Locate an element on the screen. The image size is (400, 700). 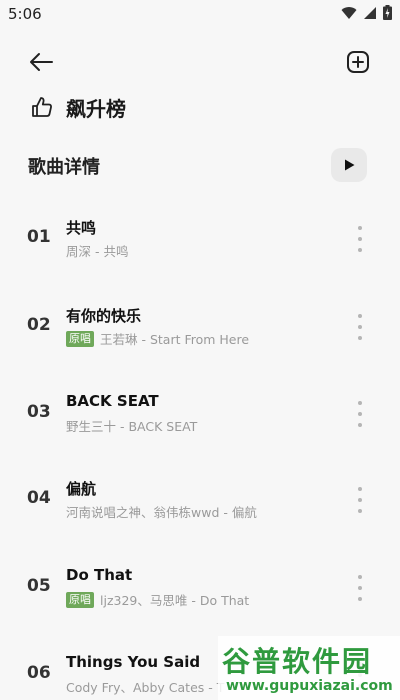
song-artist: 河南说唱之神、翁伟栋wwd - 偏航 is located at coordinates (161, 512).